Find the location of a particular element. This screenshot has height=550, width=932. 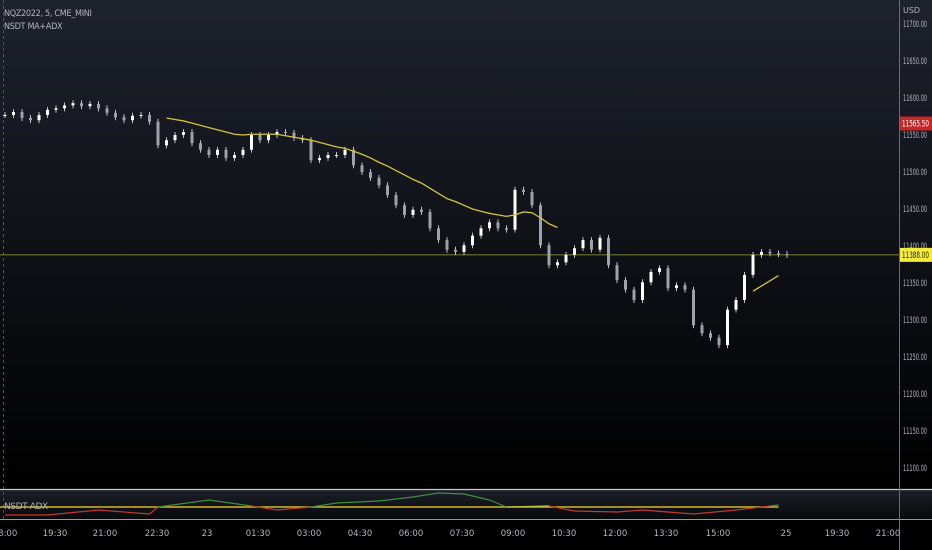

y-tick-label: 11450.00 is located at coordinates (915, 210).